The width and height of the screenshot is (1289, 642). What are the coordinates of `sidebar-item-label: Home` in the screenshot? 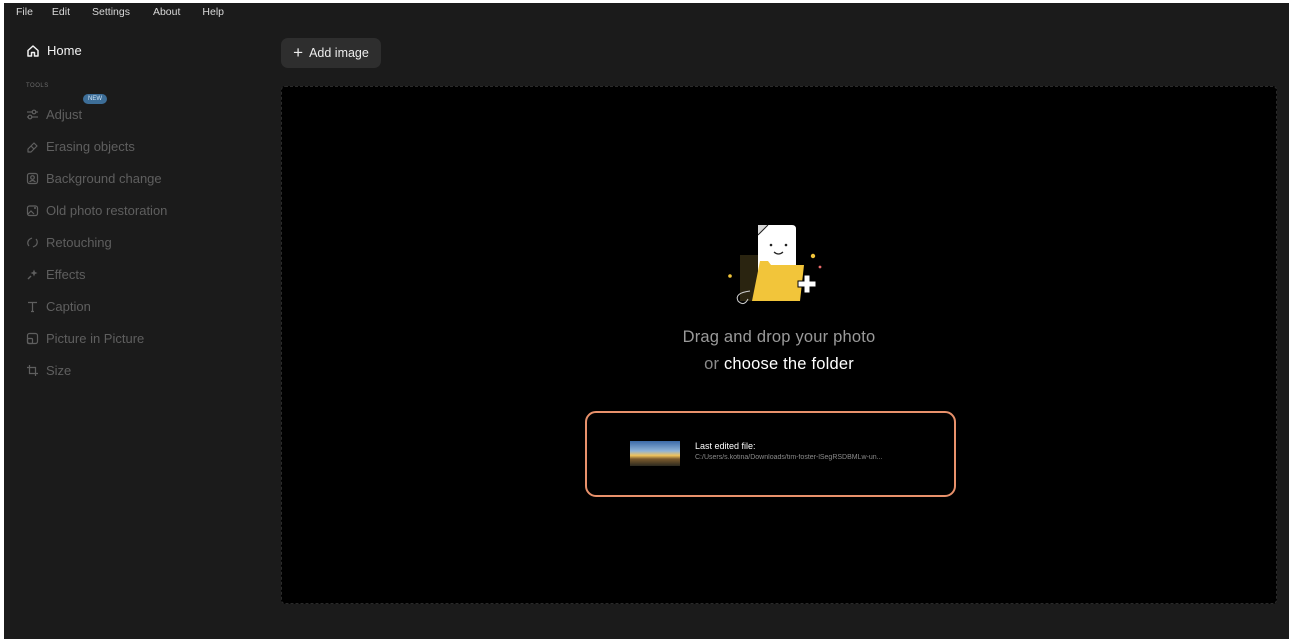 It's located at (64, 50).